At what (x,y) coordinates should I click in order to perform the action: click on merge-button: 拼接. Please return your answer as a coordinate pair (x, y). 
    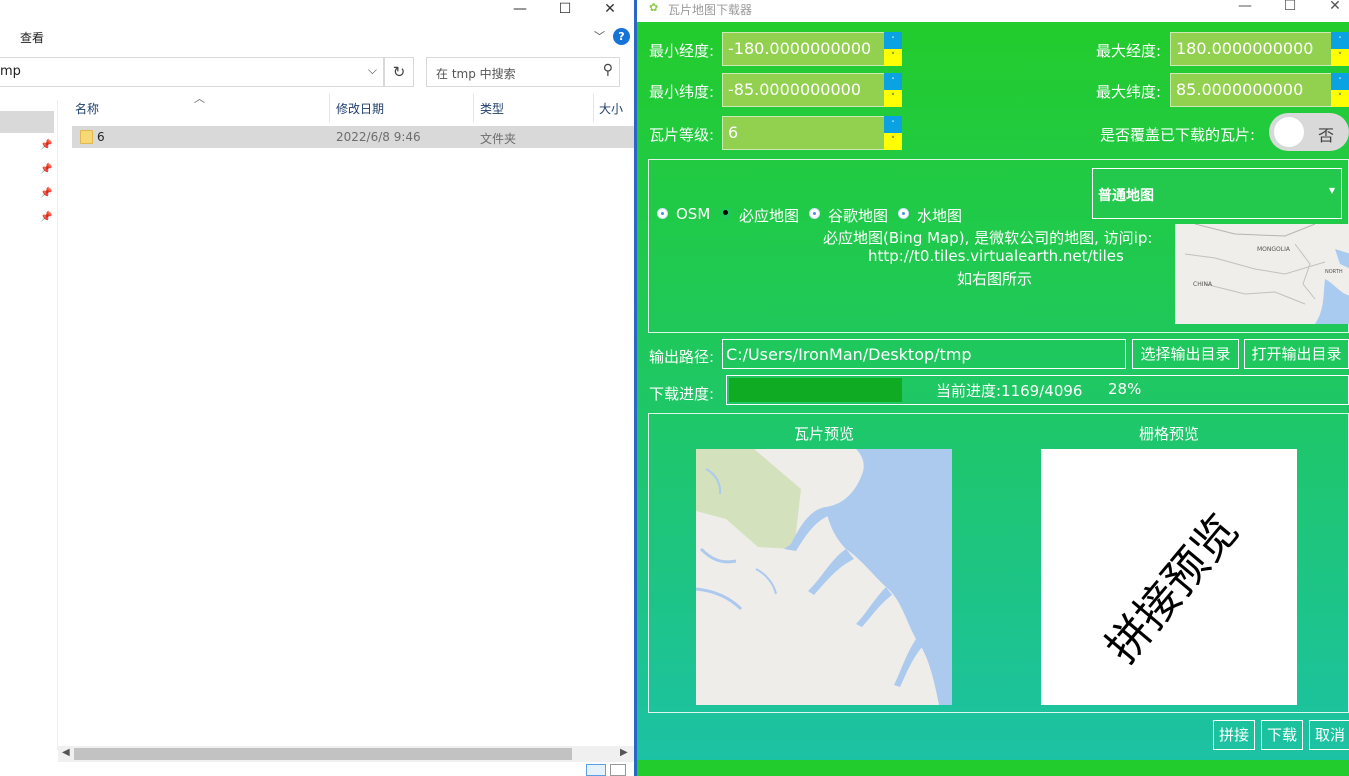
    Looking at the image, I should click on (1234, 735).